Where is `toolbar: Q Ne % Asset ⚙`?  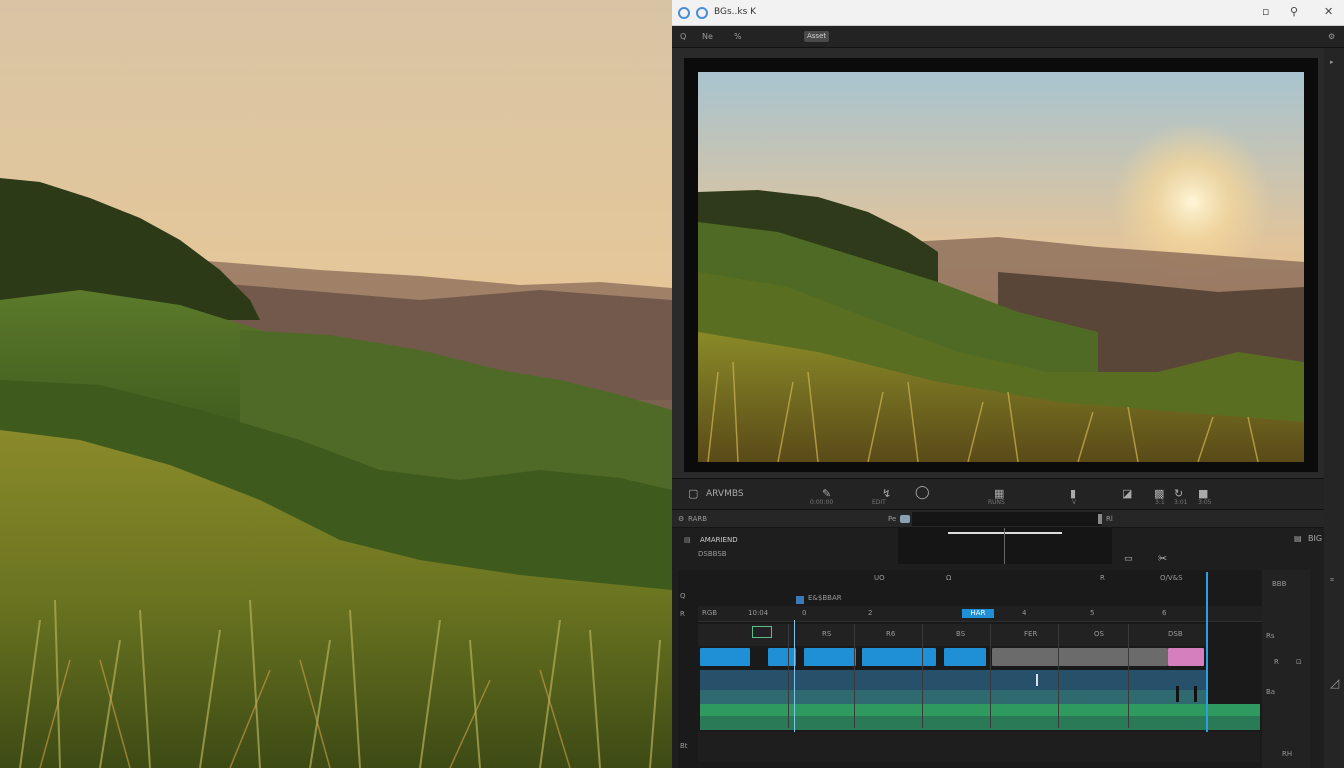 toolbar: Q Ne % Asset ⚙ is located at coordinates (1008, 37).